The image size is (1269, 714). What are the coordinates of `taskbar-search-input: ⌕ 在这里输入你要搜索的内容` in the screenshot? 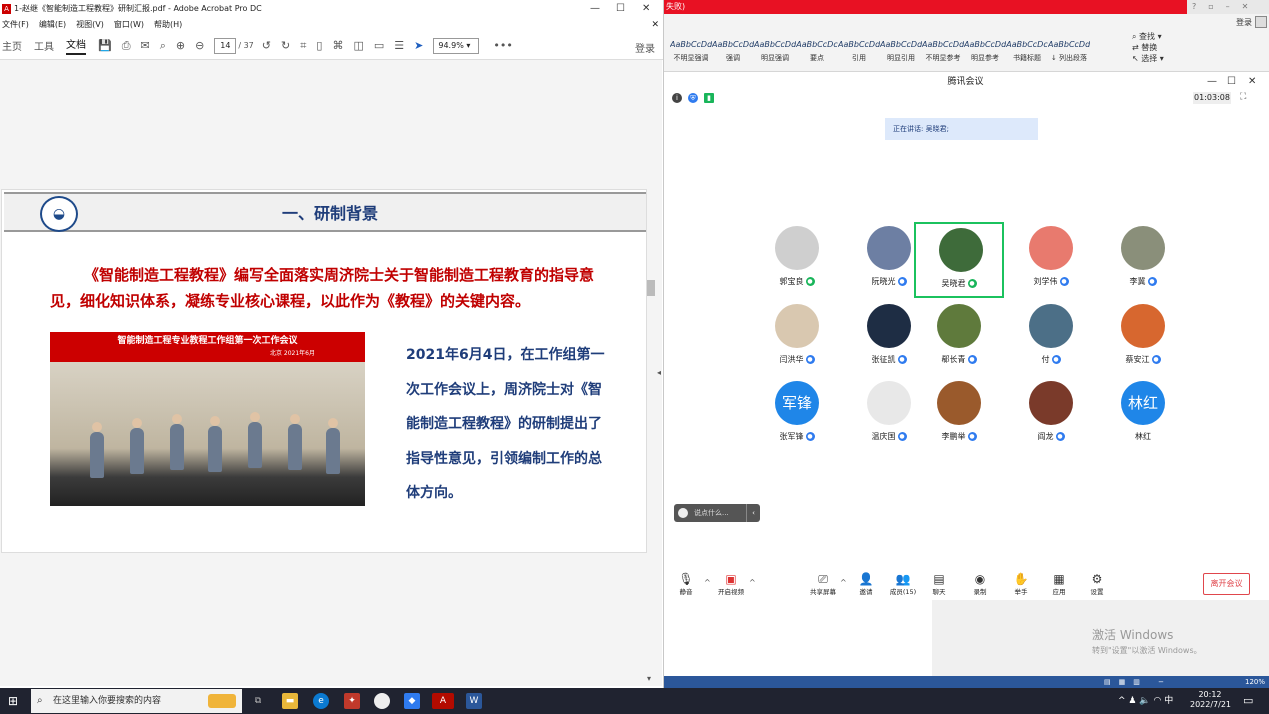 It's located at (136, 701).